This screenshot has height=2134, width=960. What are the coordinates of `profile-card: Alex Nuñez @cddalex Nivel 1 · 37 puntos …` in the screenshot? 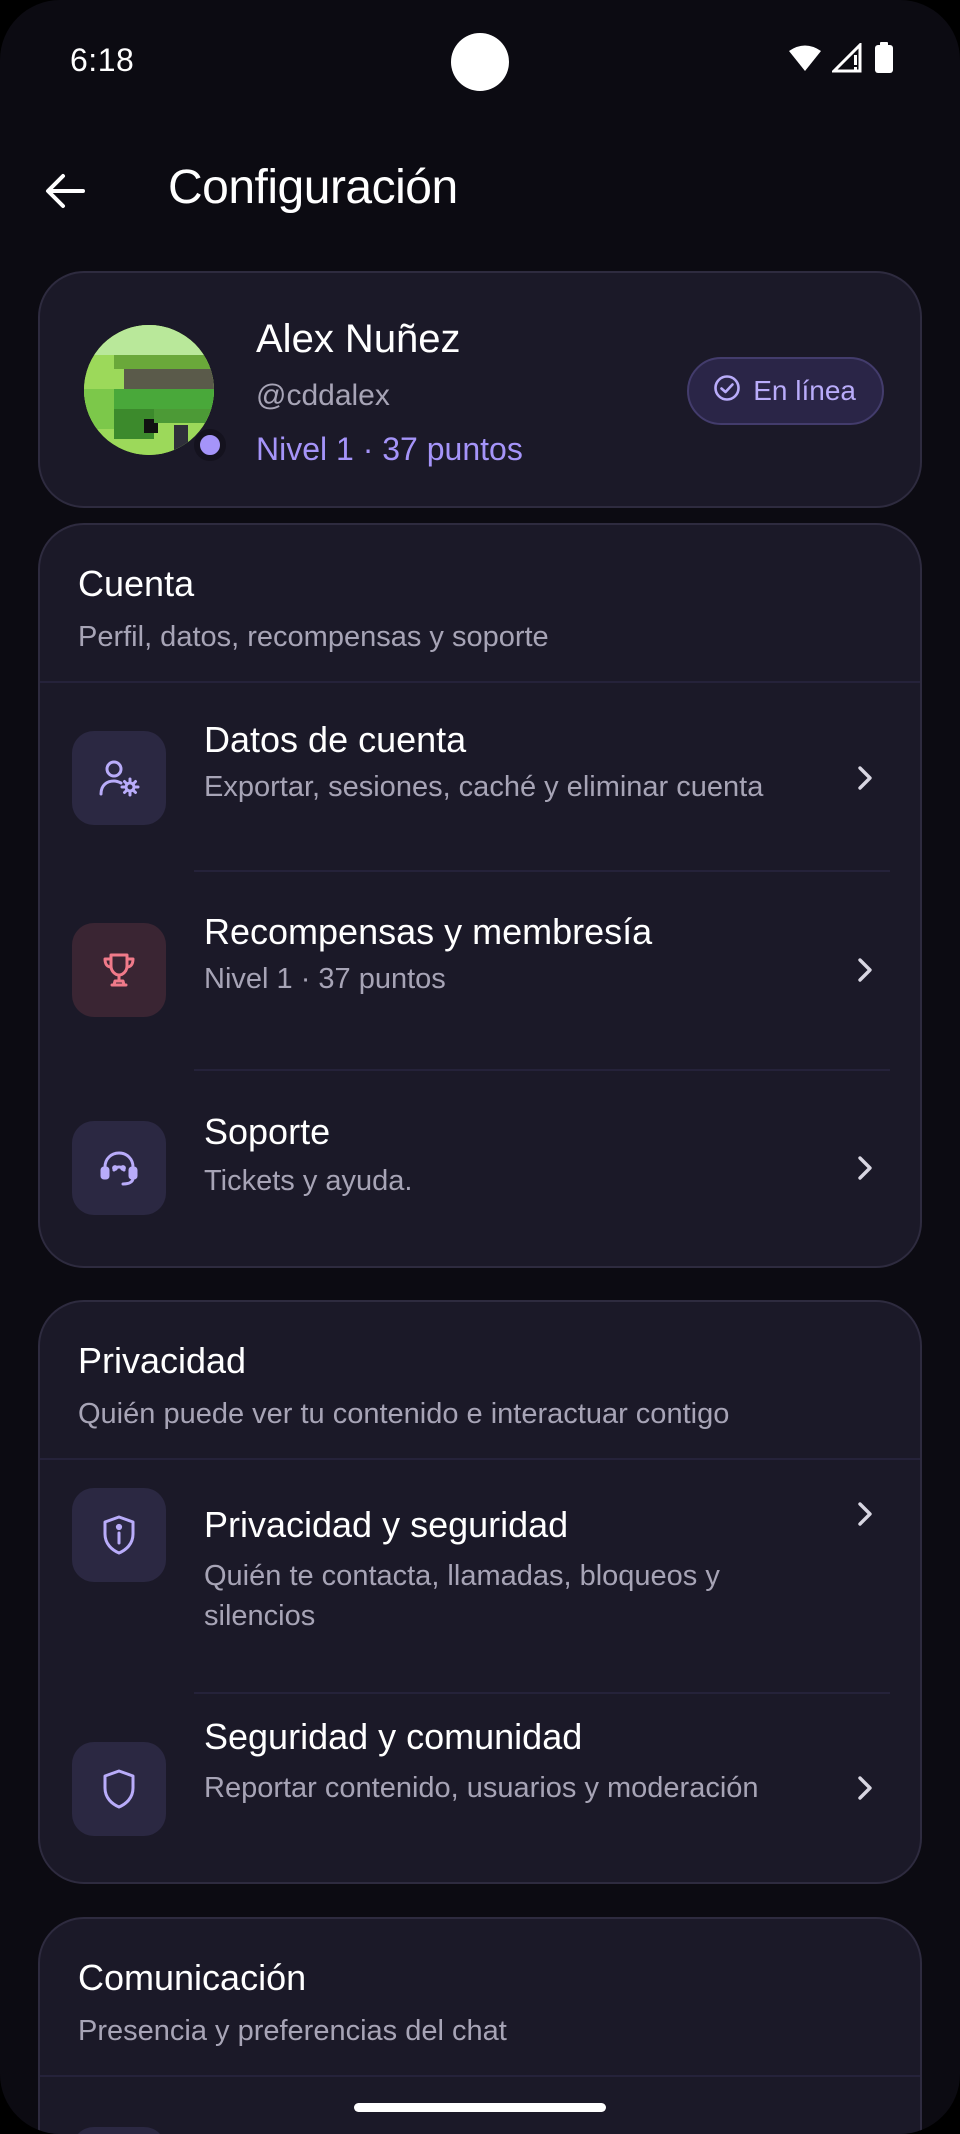 It's located at (480, 389).